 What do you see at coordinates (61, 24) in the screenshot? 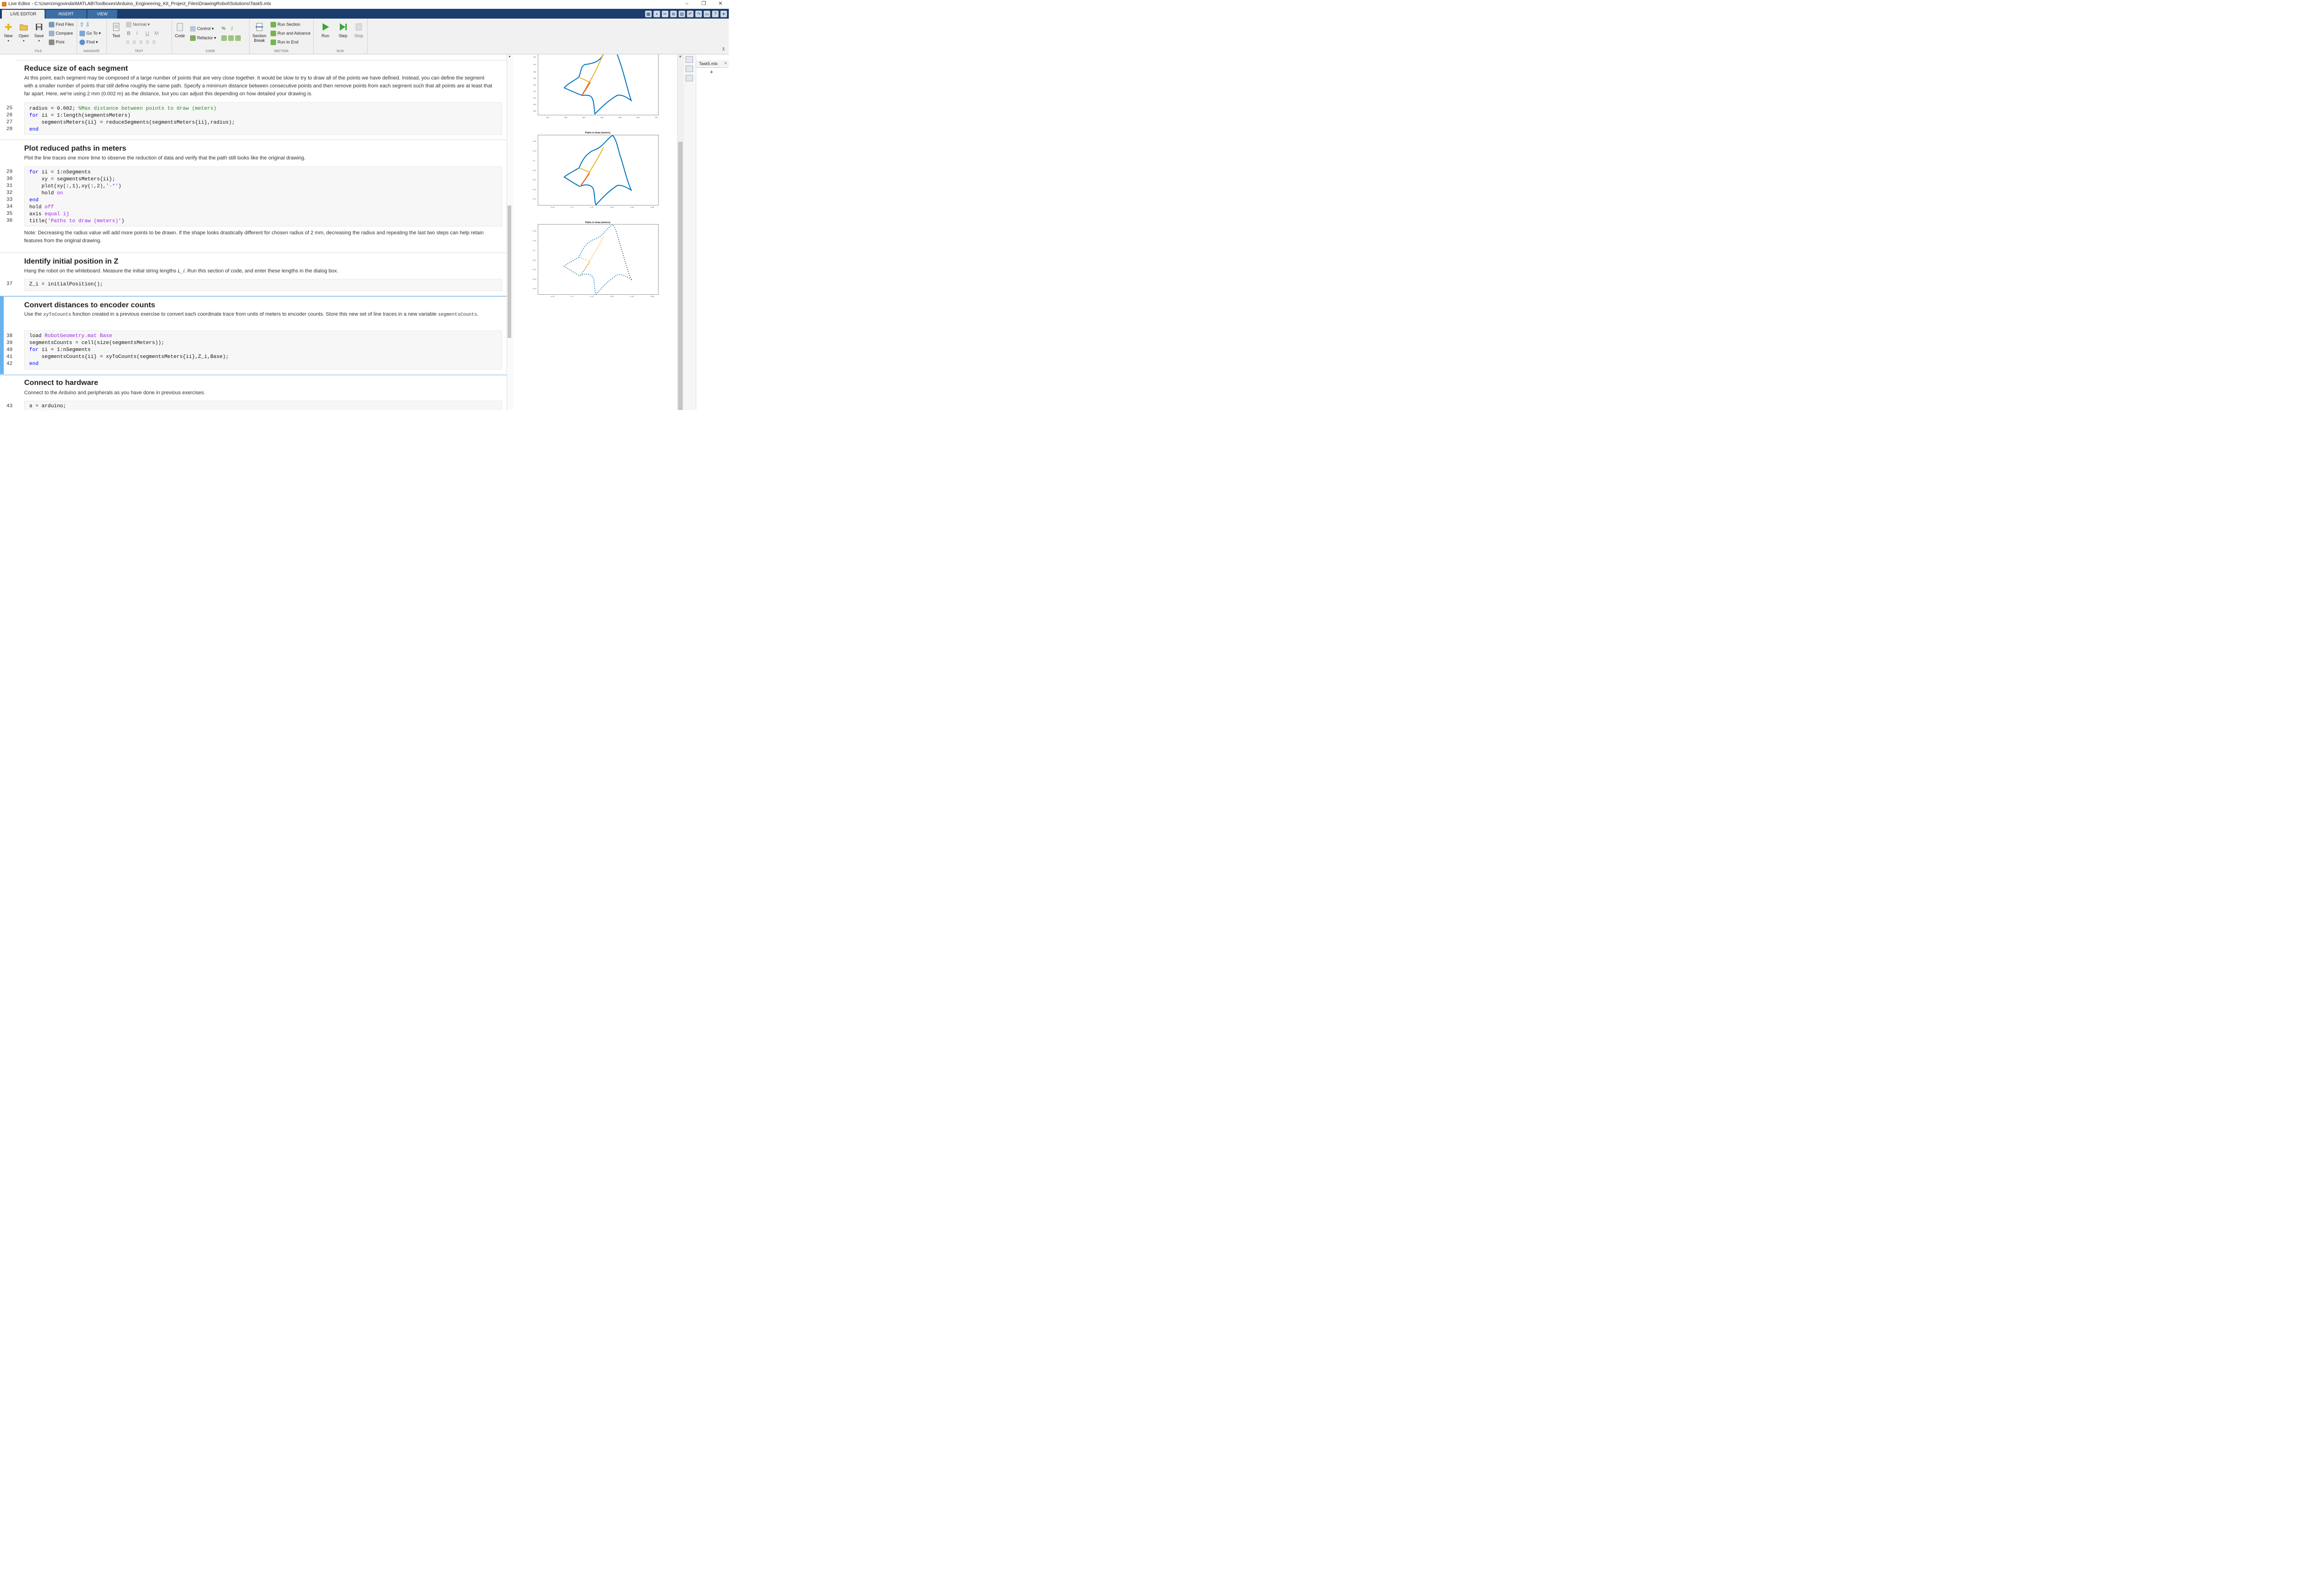
I see `find-files-button: Find Files` at bounding box center [61, 24].